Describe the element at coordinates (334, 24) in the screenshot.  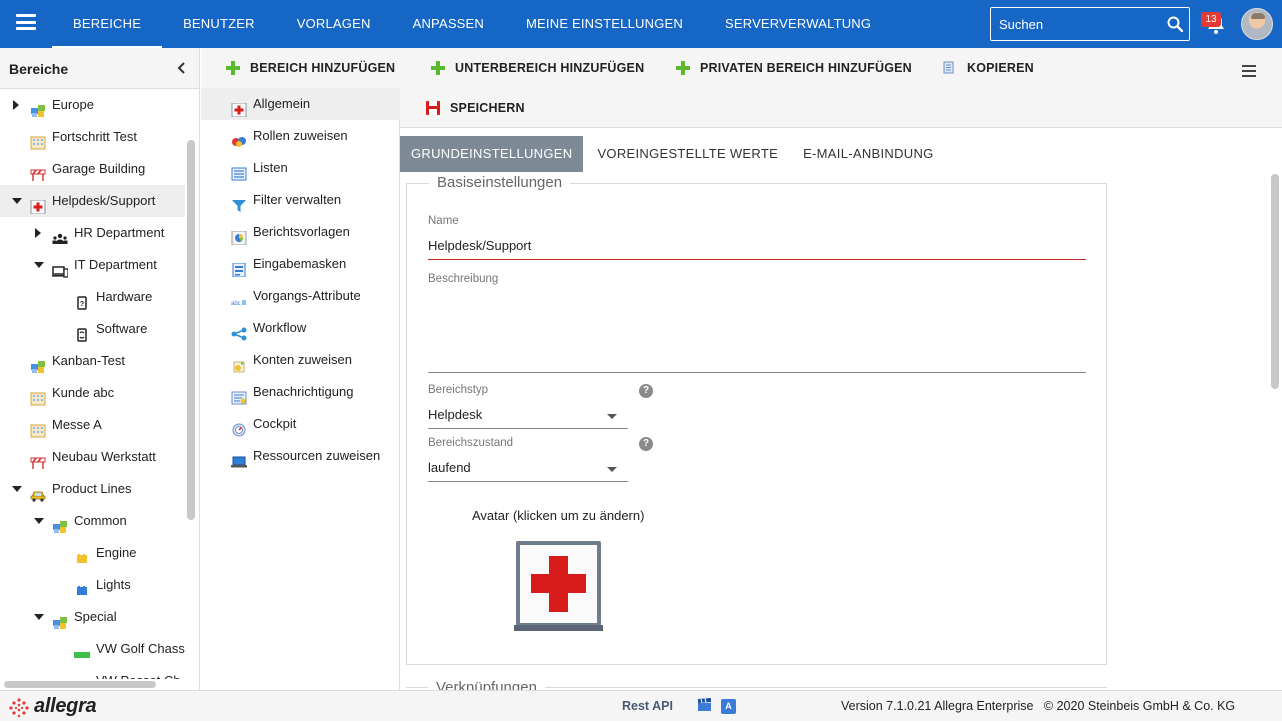
I see `nav-item-vorlagen: VORLAGEN` at that location.